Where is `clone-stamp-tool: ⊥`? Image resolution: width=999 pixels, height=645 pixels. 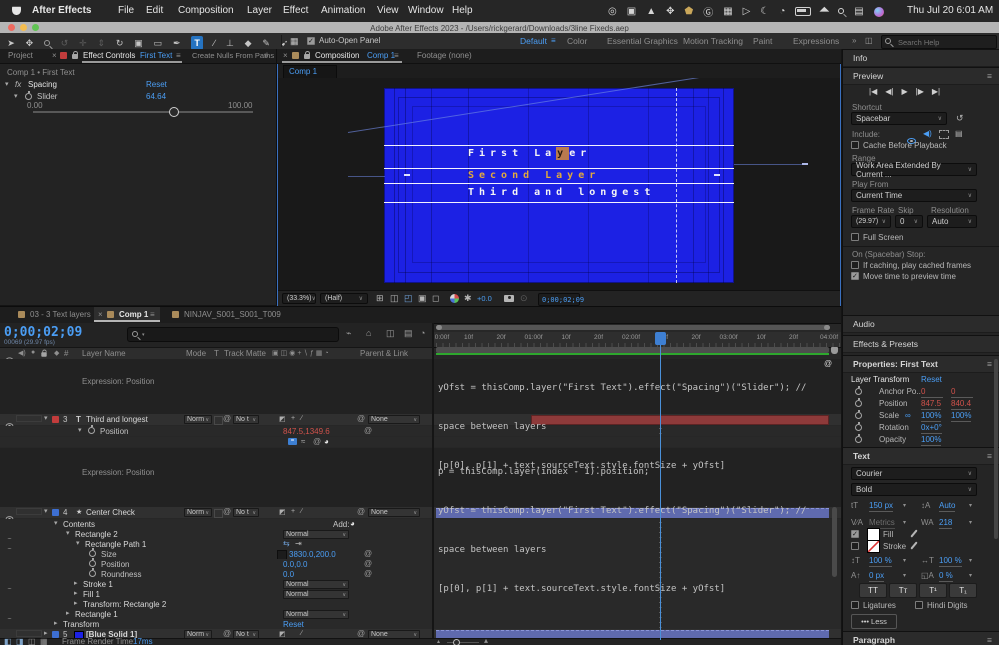
clone-stamp-tool: ⊥ is located at coordinates (230, 43).